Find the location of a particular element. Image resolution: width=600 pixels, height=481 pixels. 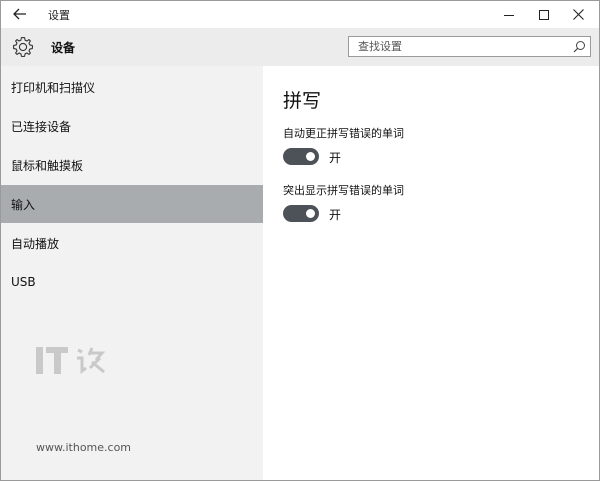

ithome-logo is located at coordinates (71, 360).